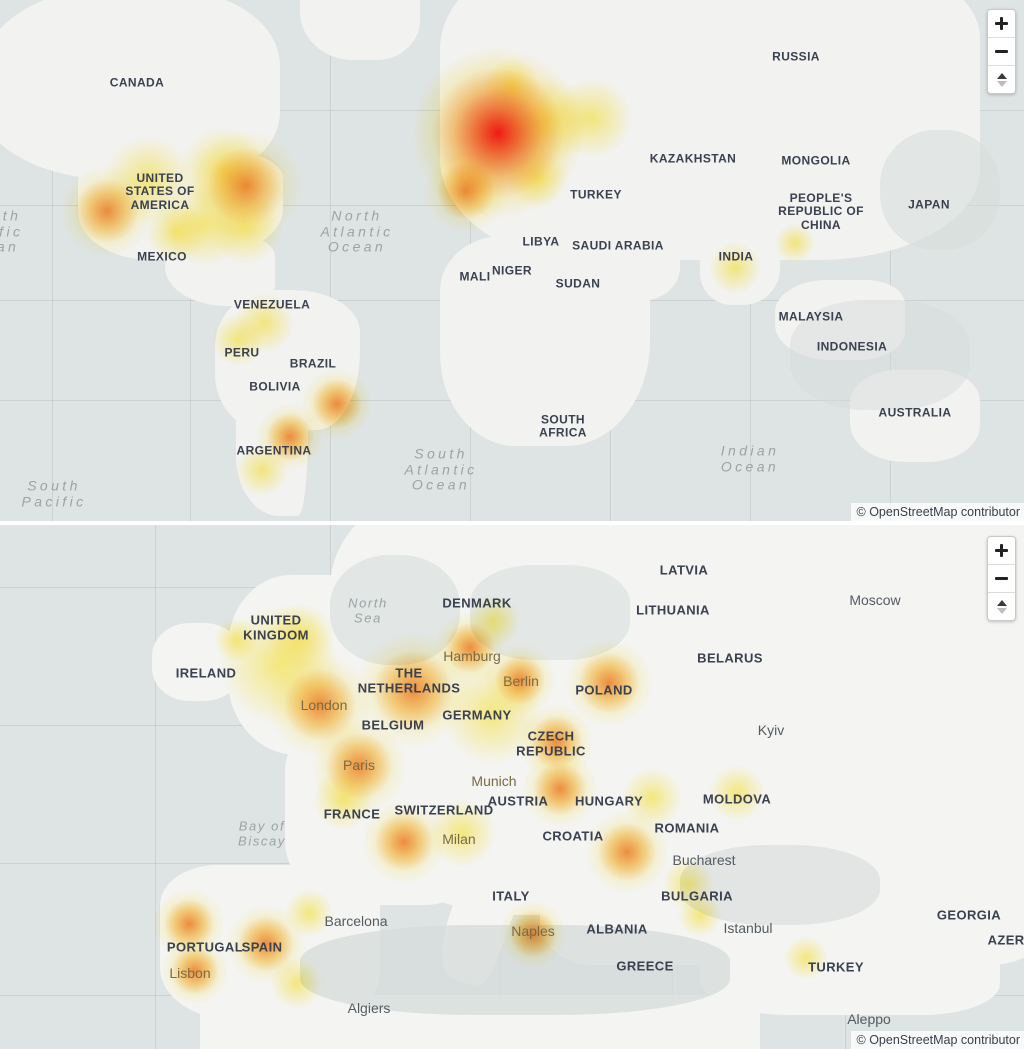  Describe the element at coordinates (740, 265) in the screenshot. I see `landmass-india` at that location.